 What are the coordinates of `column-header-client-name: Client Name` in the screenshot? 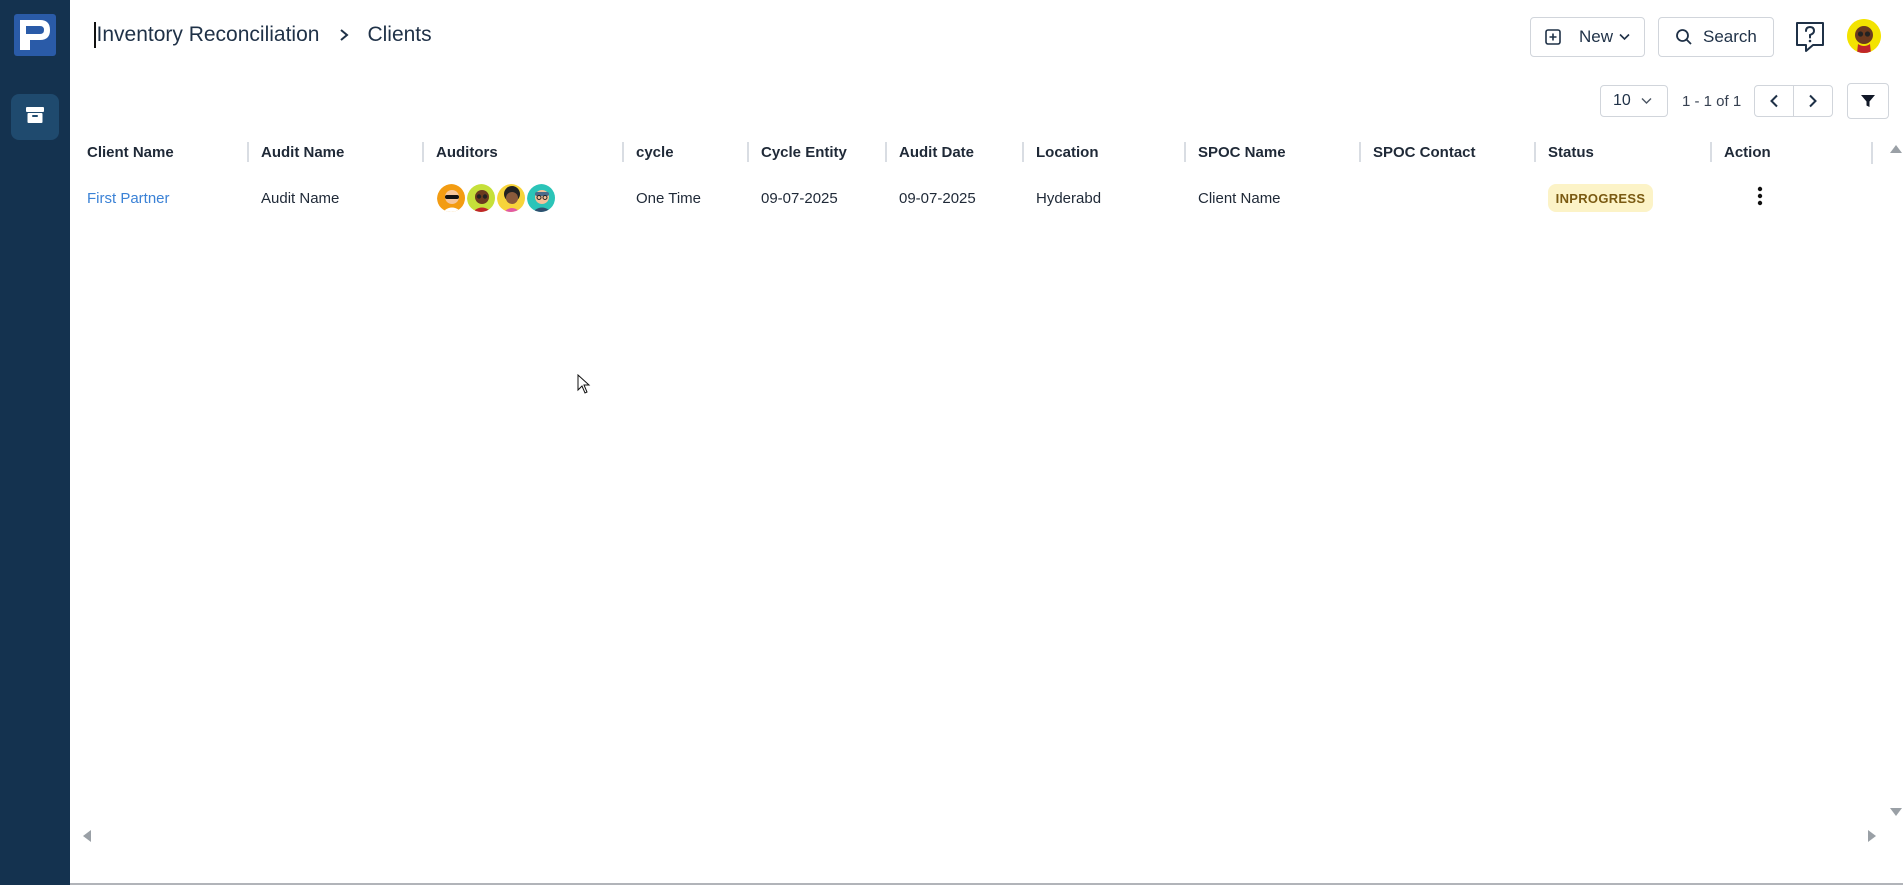 It's located at (130, 152).